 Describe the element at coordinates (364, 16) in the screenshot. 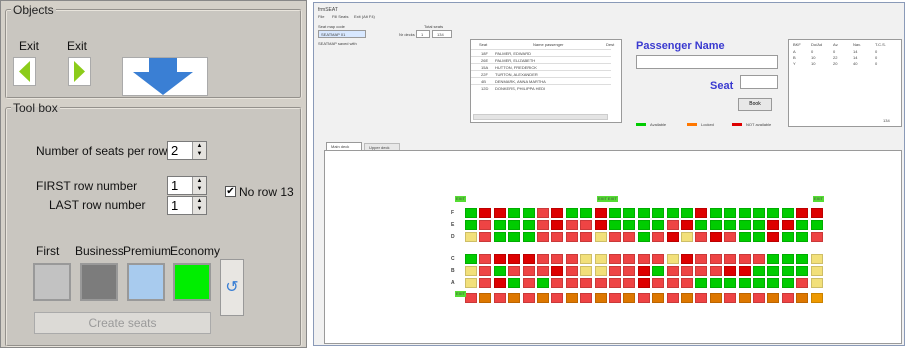

I see `menu-exit: Exit (Alt F4)` at that location.